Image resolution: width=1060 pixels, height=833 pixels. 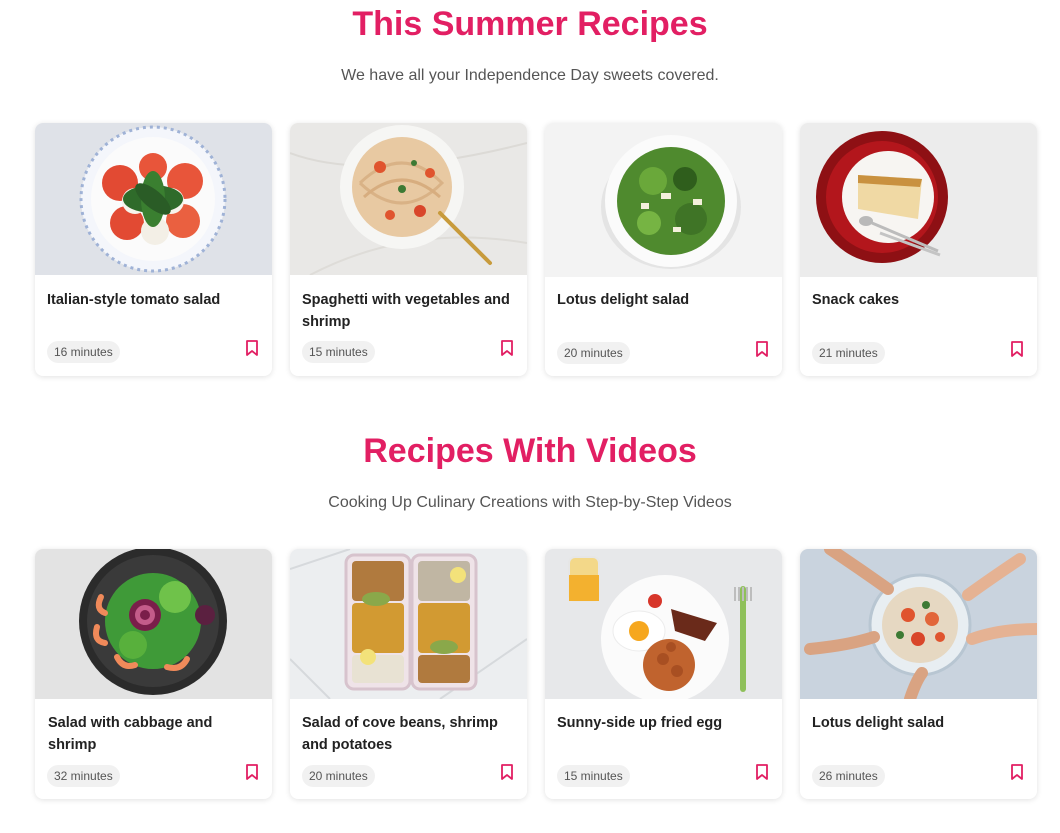 I want to click on recipe-card: Lotus delight salad 20 minutes, so click(x=663, y=249).